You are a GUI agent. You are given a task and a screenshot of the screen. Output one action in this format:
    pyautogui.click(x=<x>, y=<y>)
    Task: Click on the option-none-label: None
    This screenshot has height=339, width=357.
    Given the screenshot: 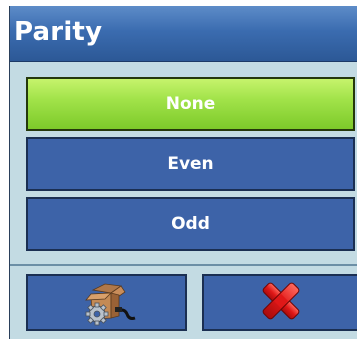 What is the action you would take?
    pyautogui.click(x=190, y=104)
    